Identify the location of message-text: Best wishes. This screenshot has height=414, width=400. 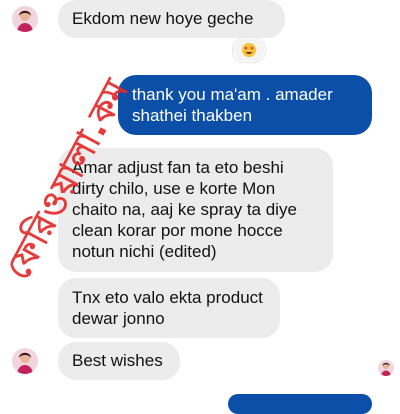
(117, 360).